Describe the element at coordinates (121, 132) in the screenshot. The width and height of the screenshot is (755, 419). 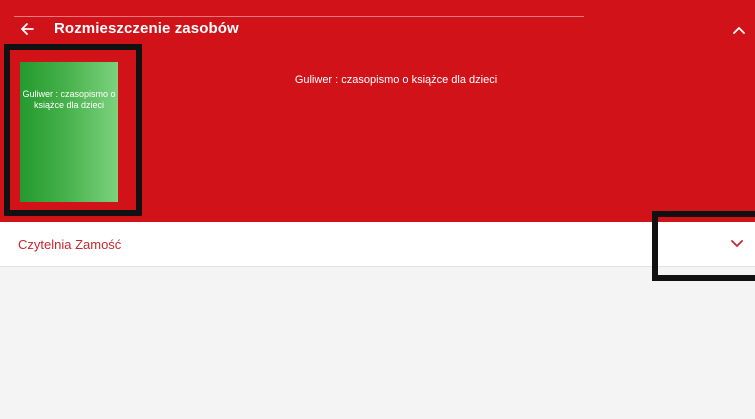
I see `cover-edge` at that location.